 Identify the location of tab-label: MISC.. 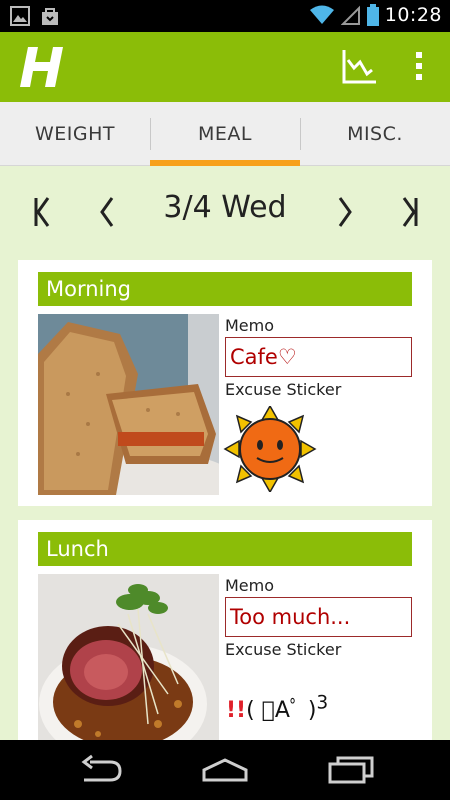
(375, 134).